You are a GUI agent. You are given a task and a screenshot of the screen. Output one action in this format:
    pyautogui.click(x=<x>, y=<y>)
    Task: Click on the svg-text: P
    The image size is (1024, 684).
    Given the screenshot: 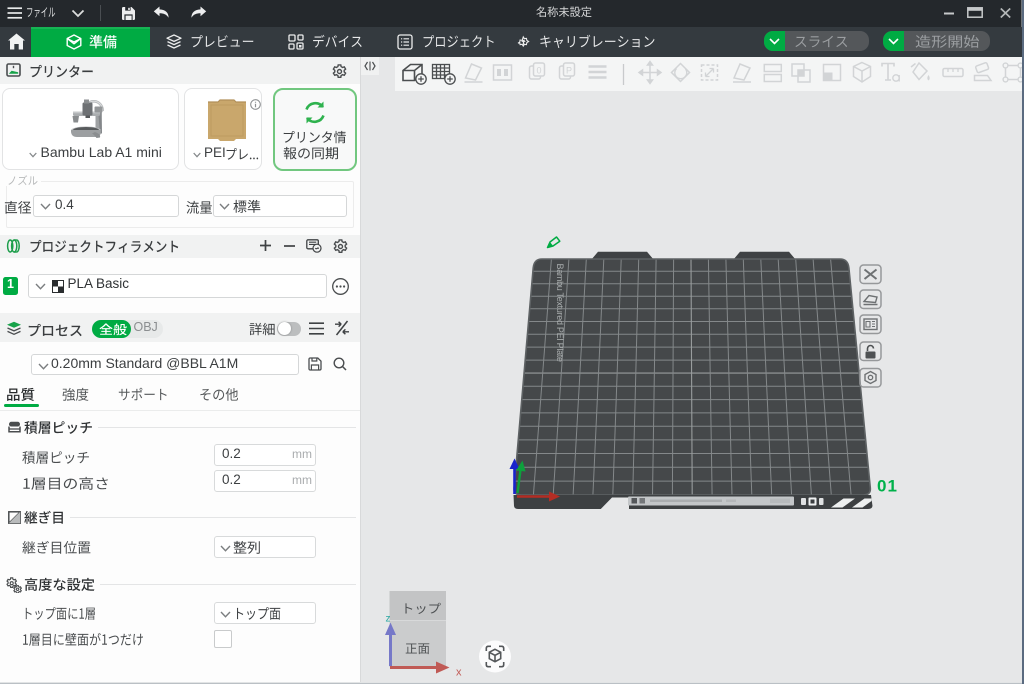 What is the action you would take?
    pyautogui.click(x=569, y=71)
    